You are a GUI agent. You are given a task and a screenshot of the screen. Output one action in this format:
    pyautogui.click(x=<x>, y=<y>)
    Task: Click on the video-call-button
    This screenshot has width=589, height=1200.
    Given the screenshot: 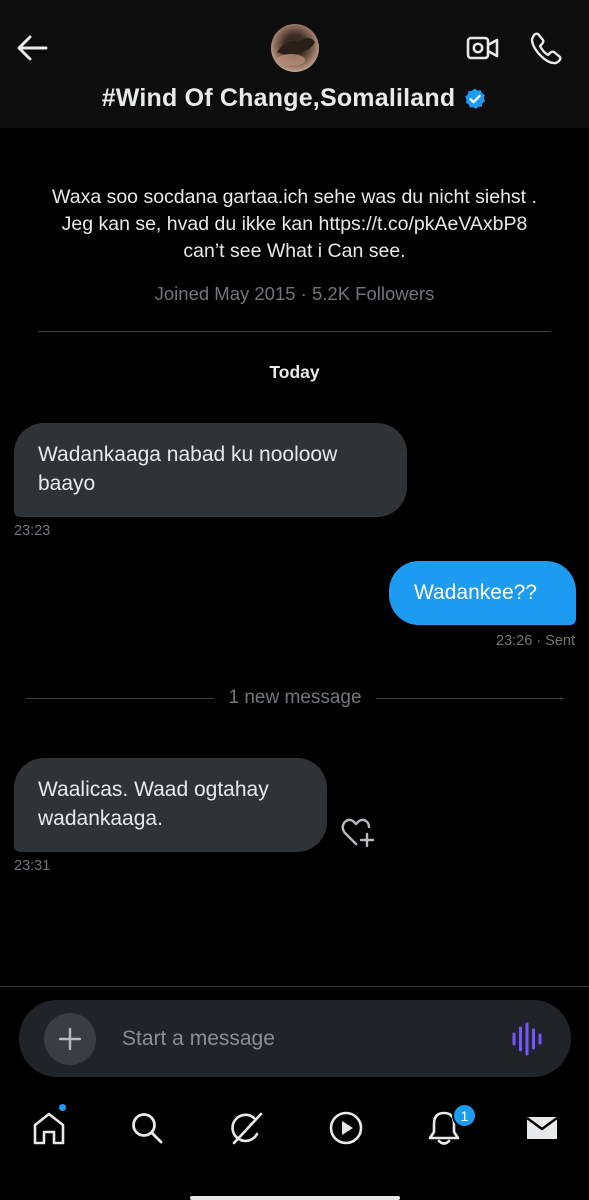 What is the action you would take?
    pyautogui.click(x=483, y=48)
    